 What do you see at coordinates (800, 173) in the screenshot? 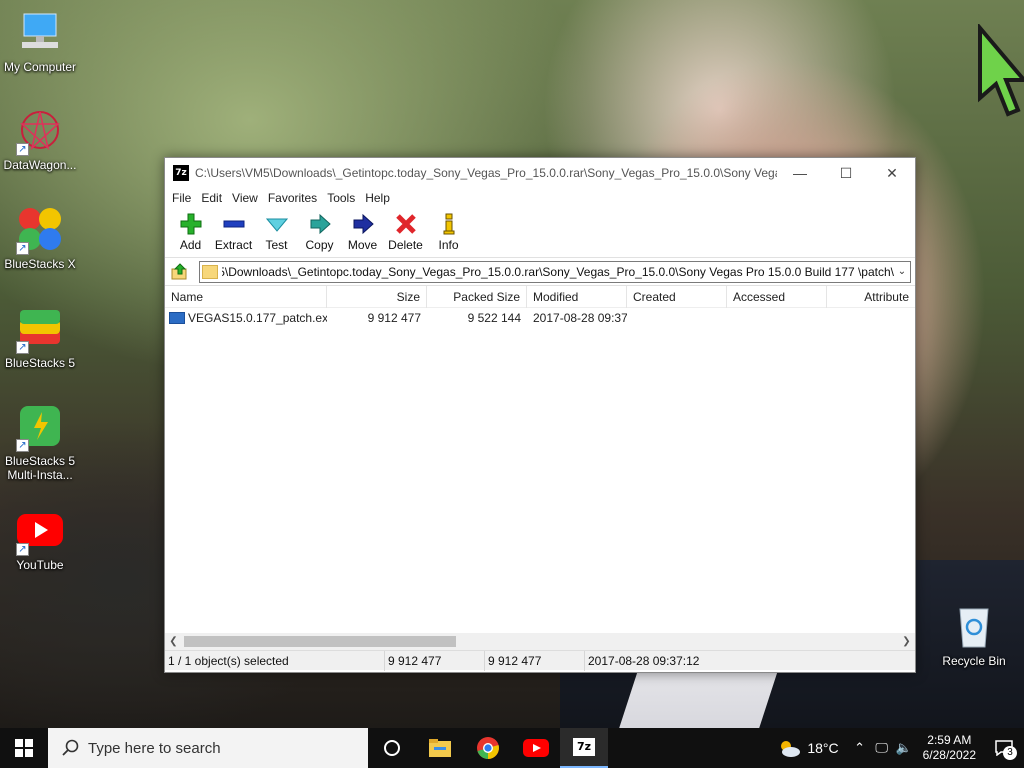
I see `minimize-button: —` at bounding box center [800, 173].